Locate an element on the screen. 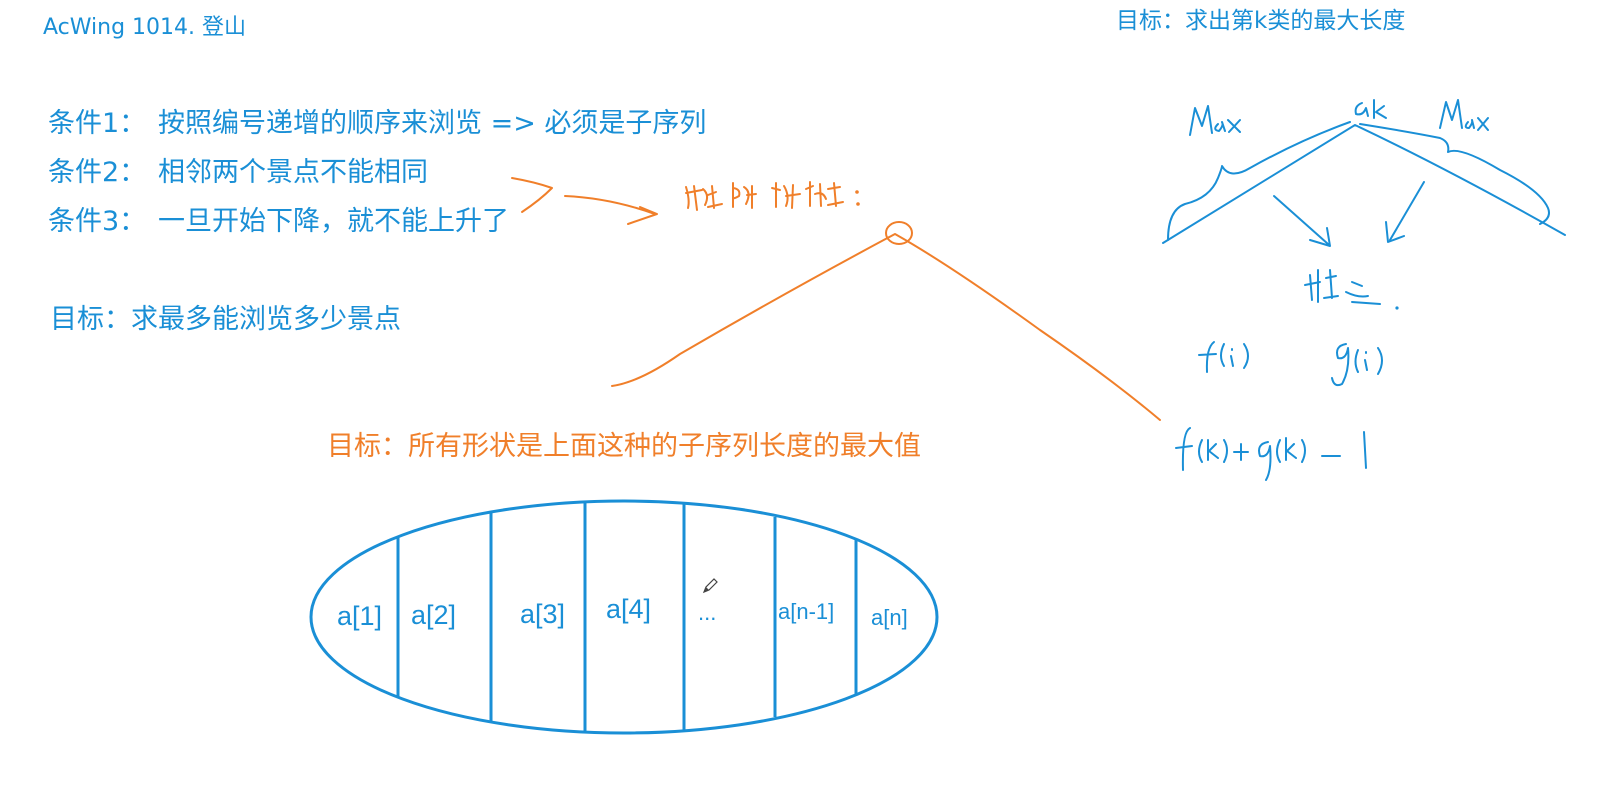 This screenshot has height=796, width=1609. array-cell: a[2] is located at coordinates (433, 615).